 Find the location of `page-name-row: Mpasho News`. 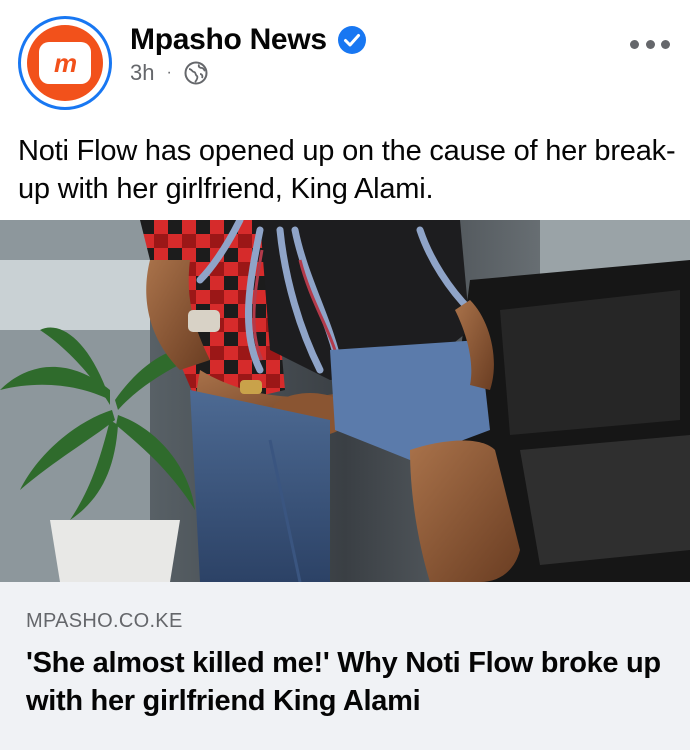

page-name-row: Mpasho News is located at coordinates (248, 40).